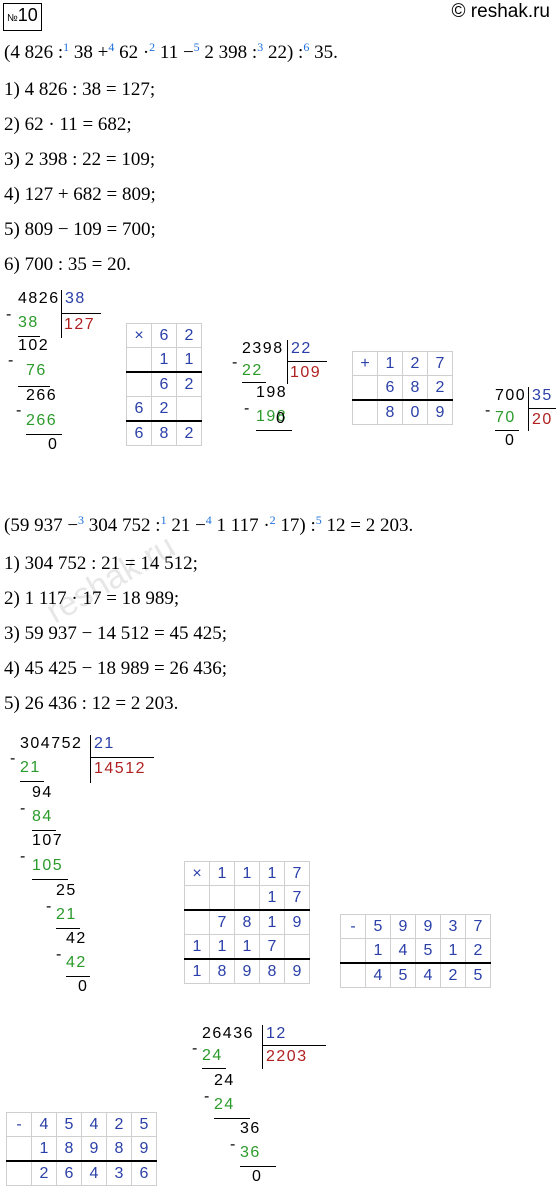 The image size is (556, 1192). What do you see at coordinates (34, 345) in the screenshot?
I see `remainder: 102` at bounding box center [34, 345].